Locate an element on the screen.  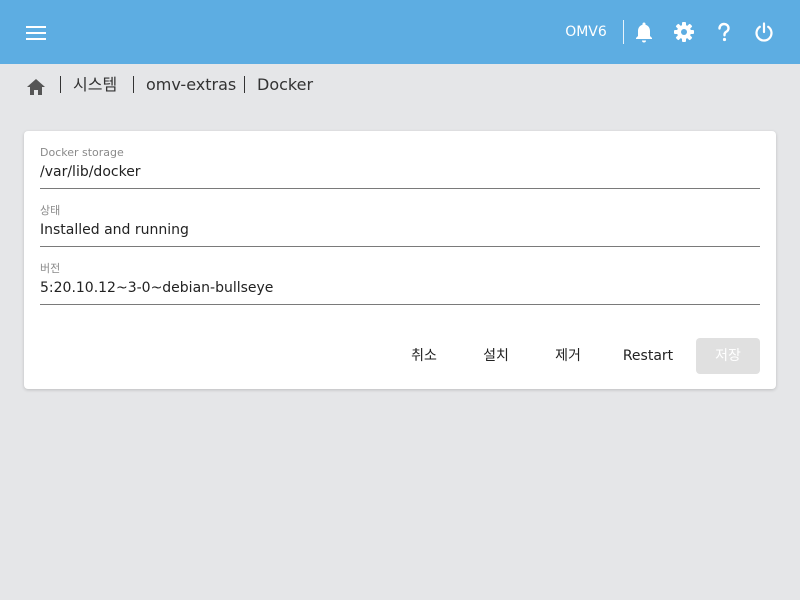
breadcrumb-item-docker: Docker is located at coordinates (285, 84).